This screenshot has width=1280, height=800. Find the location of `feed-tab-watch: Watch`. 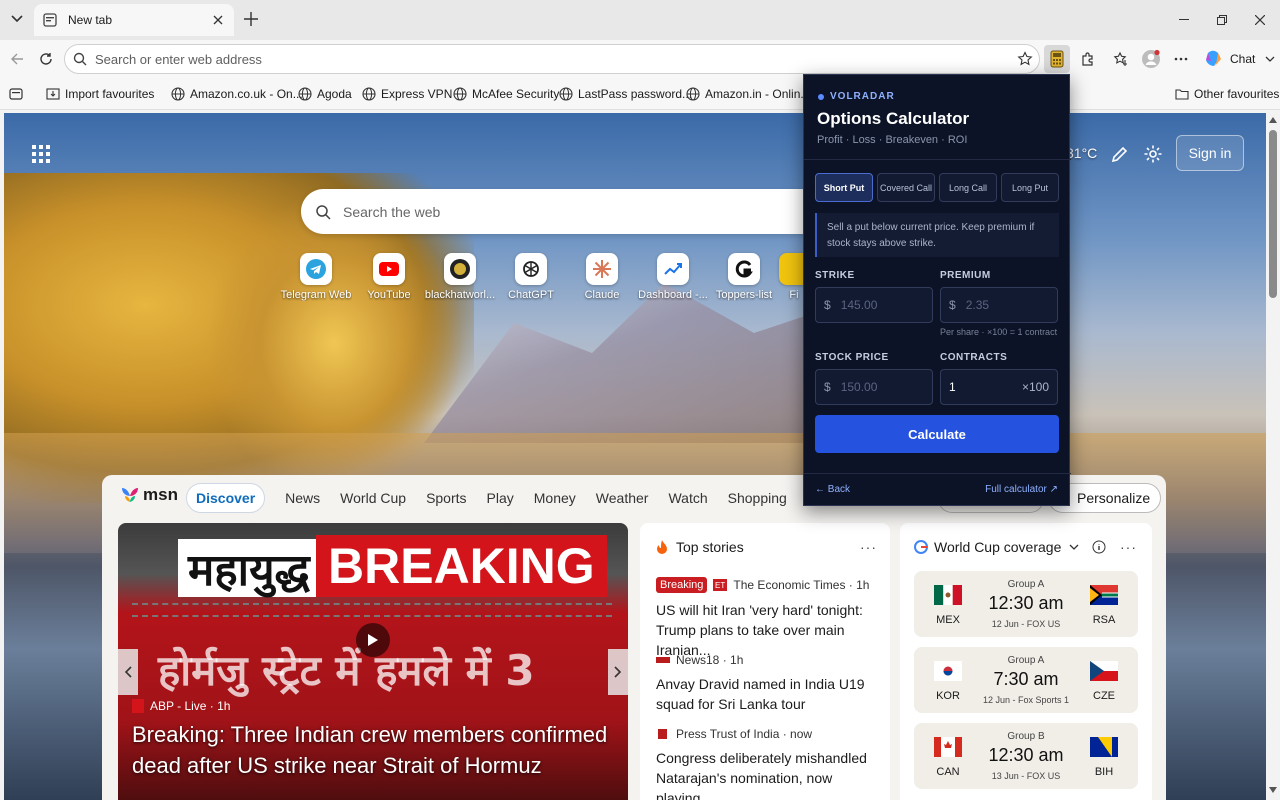

feed-tab-watch: Watch is located at coordinates (687, 498).